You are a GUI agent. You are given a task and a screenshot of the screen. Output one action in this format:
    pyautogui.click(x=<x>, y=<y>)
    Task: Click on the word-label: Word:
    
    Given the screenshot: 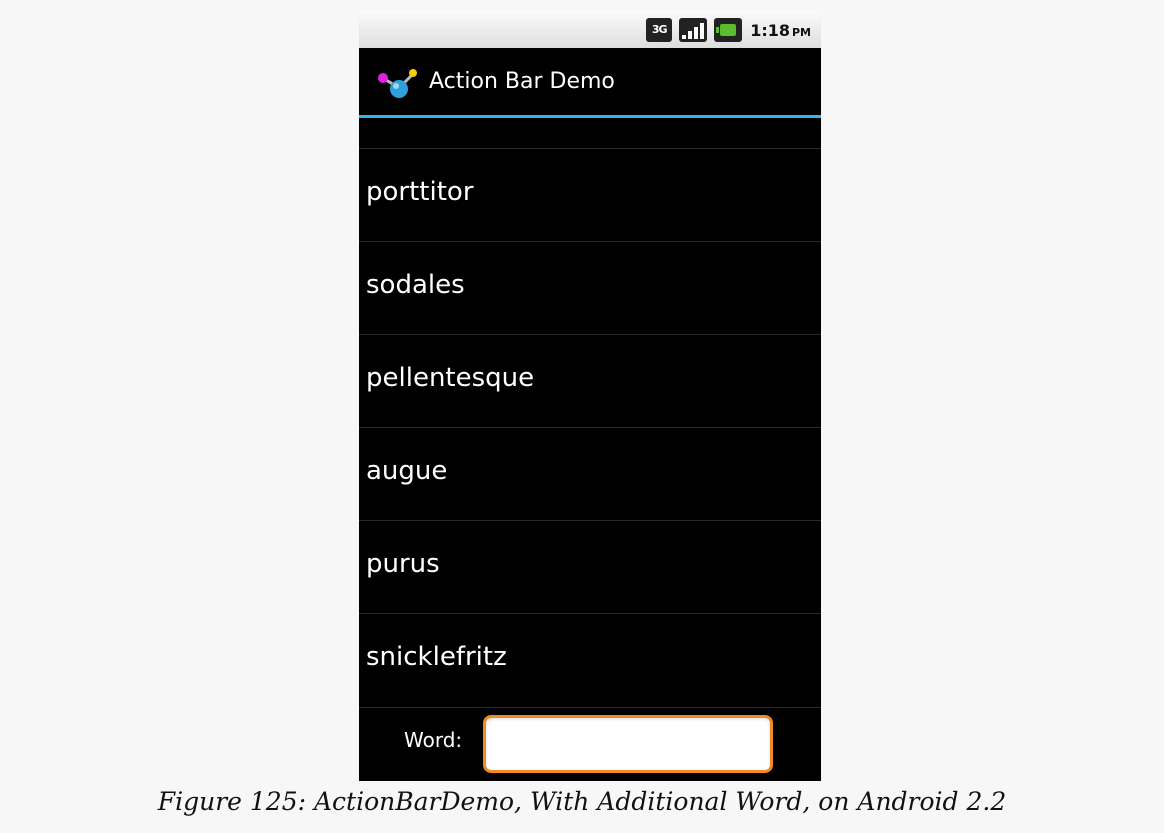 What is the action you would take?
    pyautogui.click(x=433, y=740)
    